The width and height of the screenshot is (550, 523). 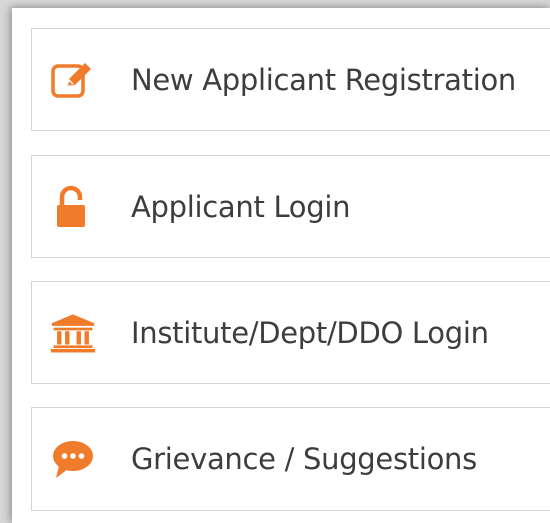 What do you see at coordinates (73, 459) in the screenshot?
I see `chat-bubble-icon` at bounding box center [73, 459].